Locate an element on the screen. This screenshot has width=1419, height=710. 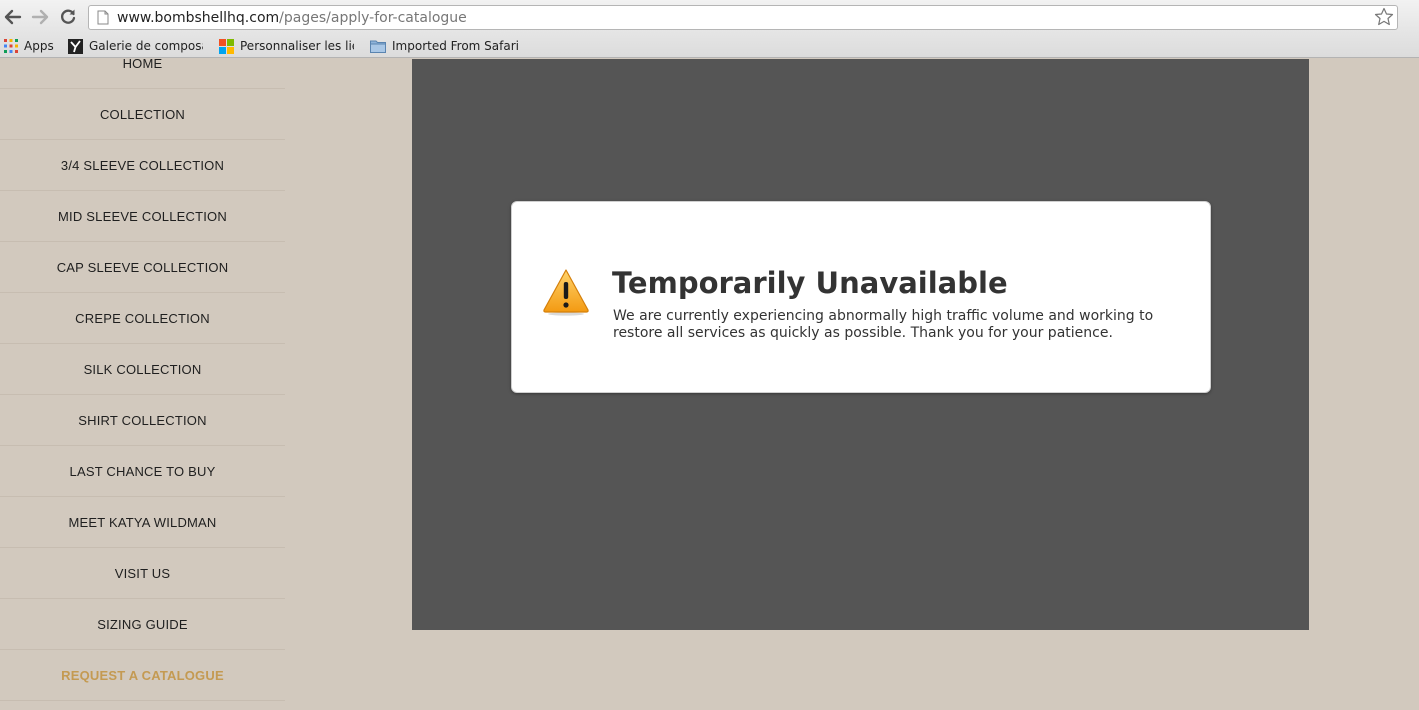
warning-triangle-icon is located at coordinates (566, 292).